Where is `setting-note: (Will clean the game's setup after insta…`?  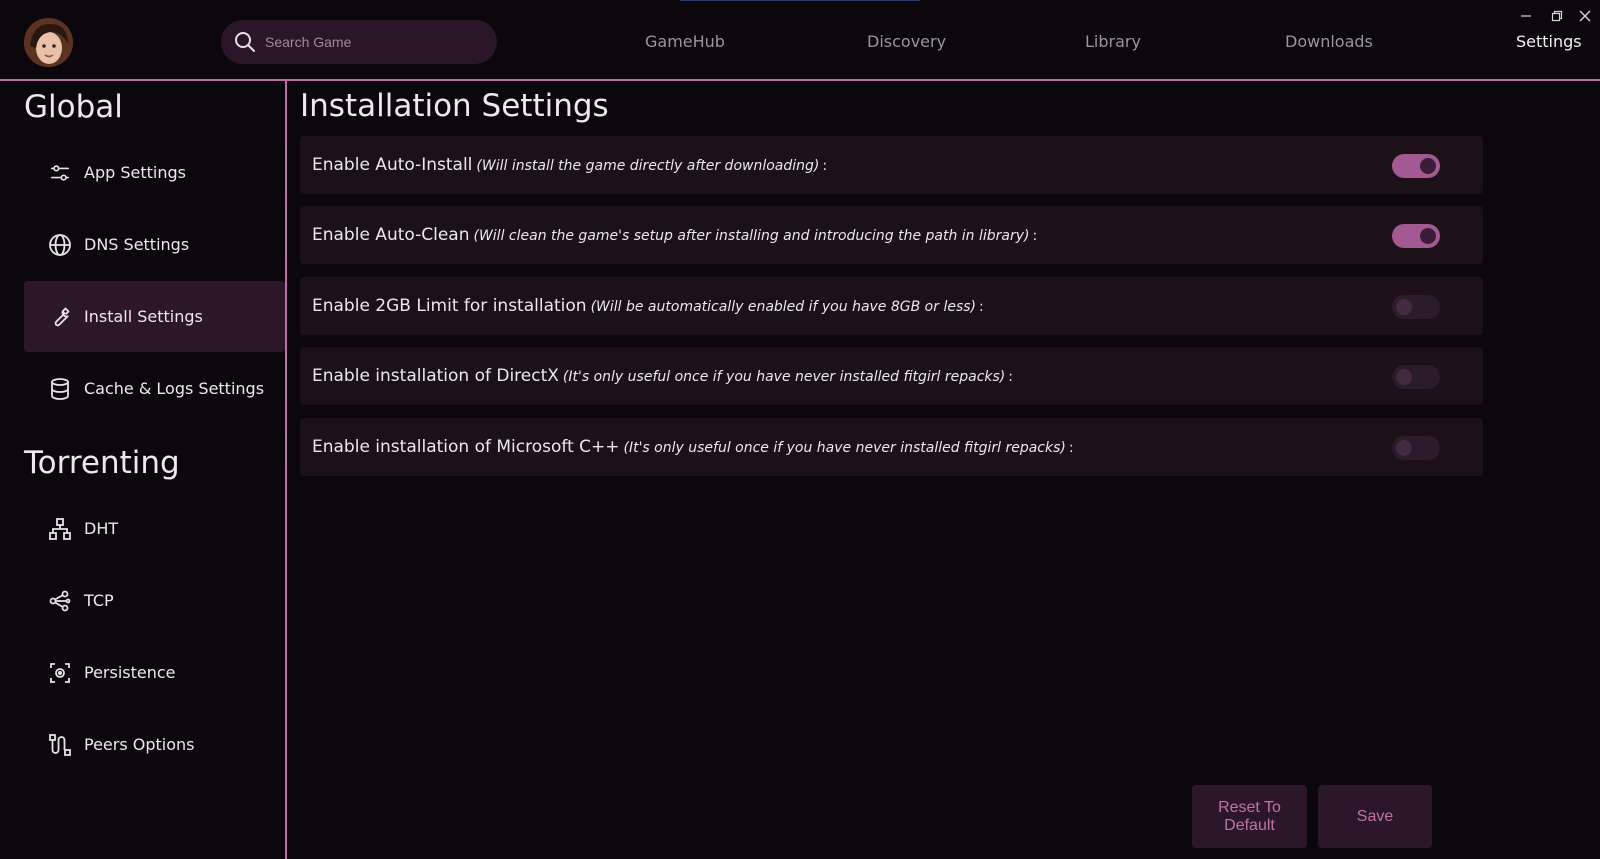
setting-note: (Will clean the game's setup after insta… is located at coordinates (751, 236).